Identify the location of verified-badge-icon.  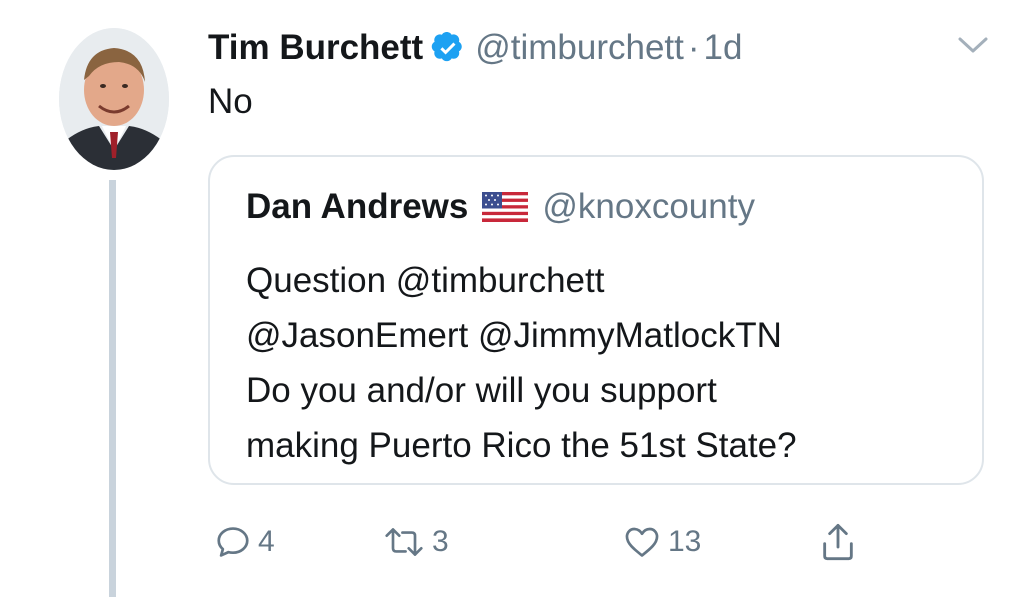
(448, 48).